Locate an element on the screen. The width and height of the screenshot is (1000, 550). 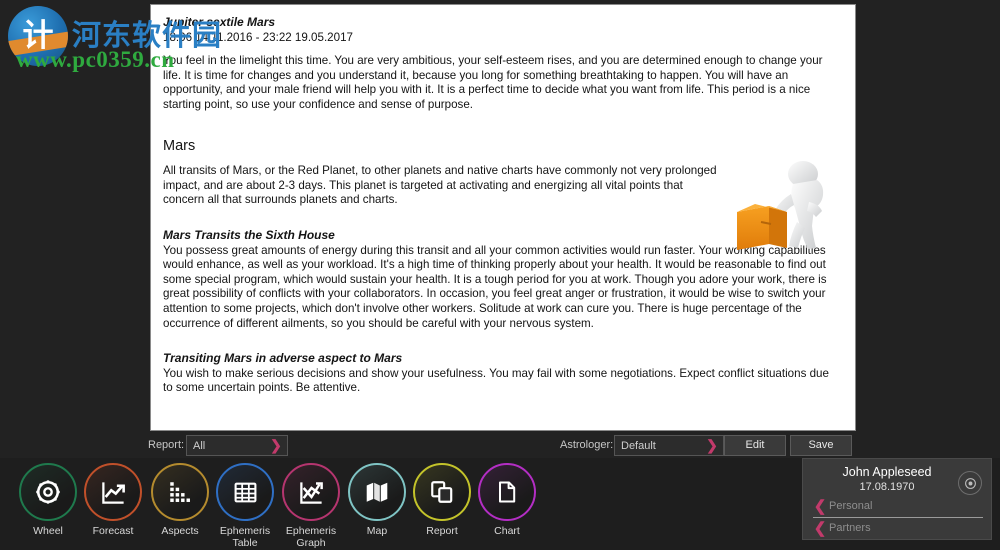
profile-divider is located at coordinates (898, 517).